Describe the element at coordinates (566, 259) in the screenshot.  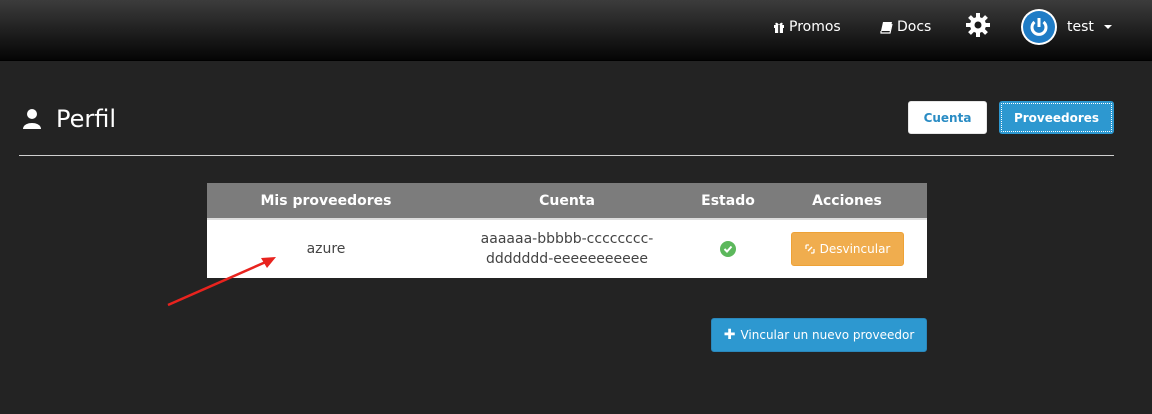
I see `account-id-line2: ddddddd-eeeeeeeeeee` at that location.